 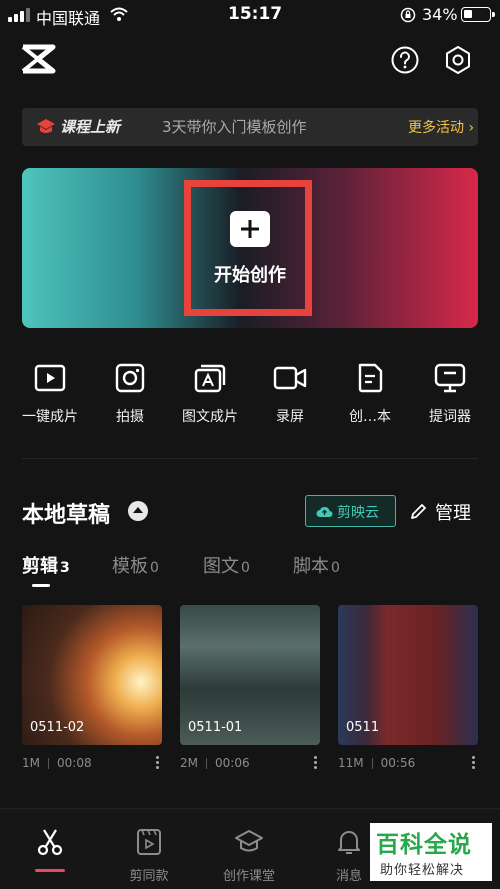 What do you see at coordinates (92, 765) in the screenshot?
I see `draft-meta: 1M00:08` at bounding box center [92, 765].